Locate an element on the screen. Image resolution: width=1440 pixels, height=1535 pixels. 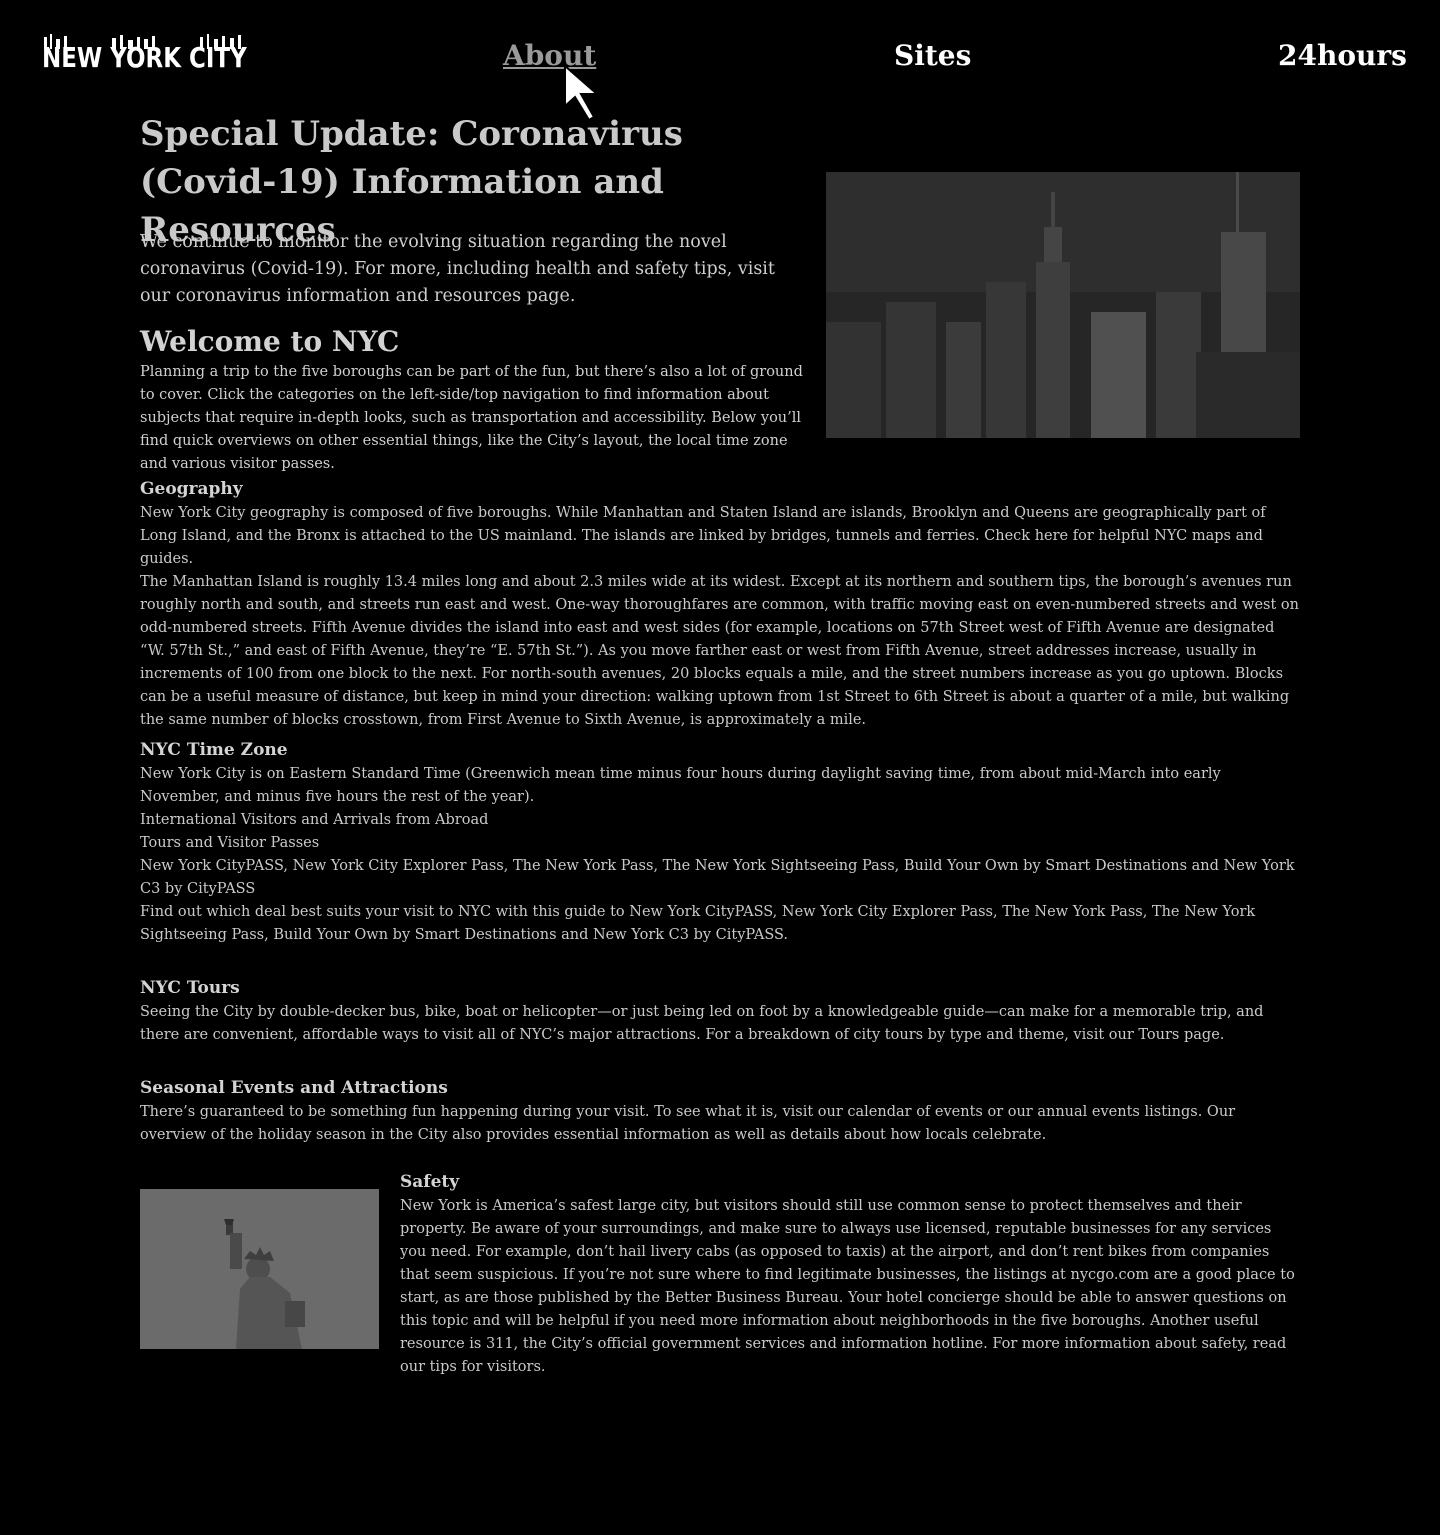
welcome-title: Welcome to NYC is located at coordinates (270, 341).